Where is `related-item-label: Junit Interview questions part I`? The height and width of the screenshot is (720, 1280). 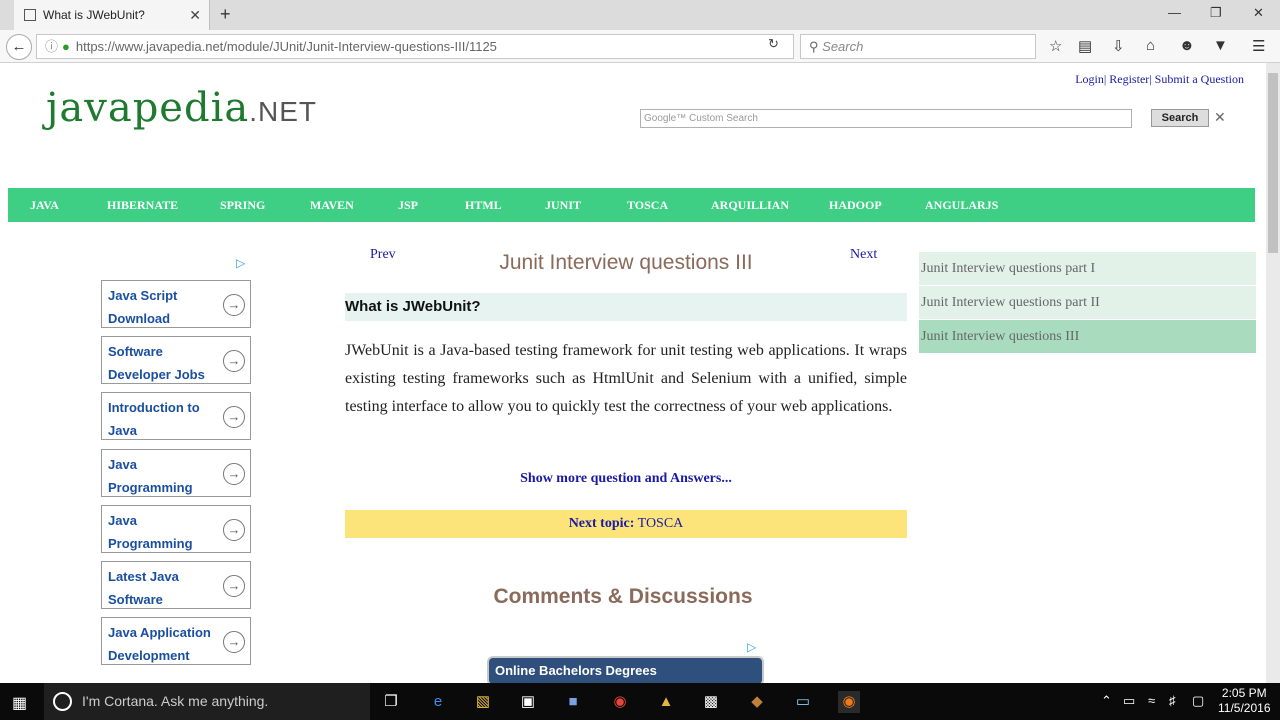
related-item-label: Junit Interview questions part I is located at coordinates (1008, 268).